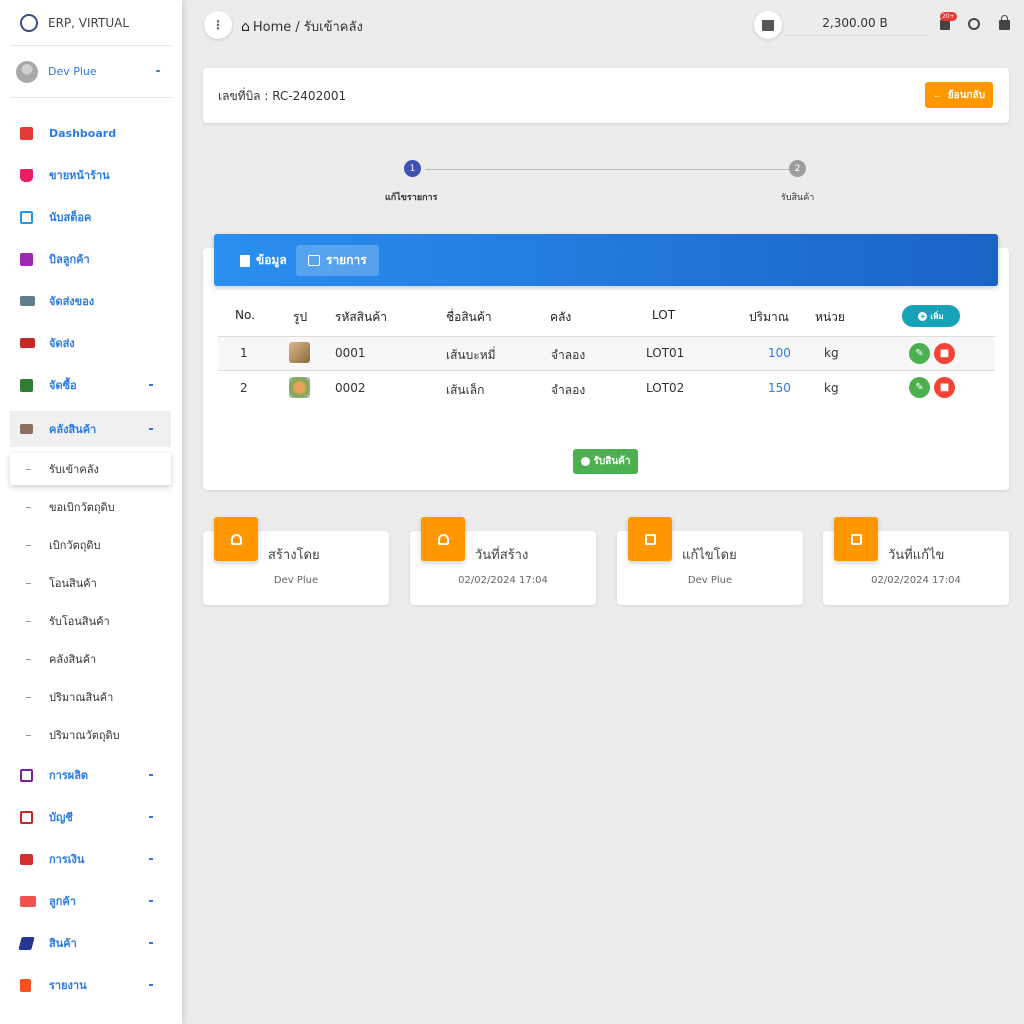  I want to click on sidebar-item-label: คลังสินค้า, so click(73, 429).